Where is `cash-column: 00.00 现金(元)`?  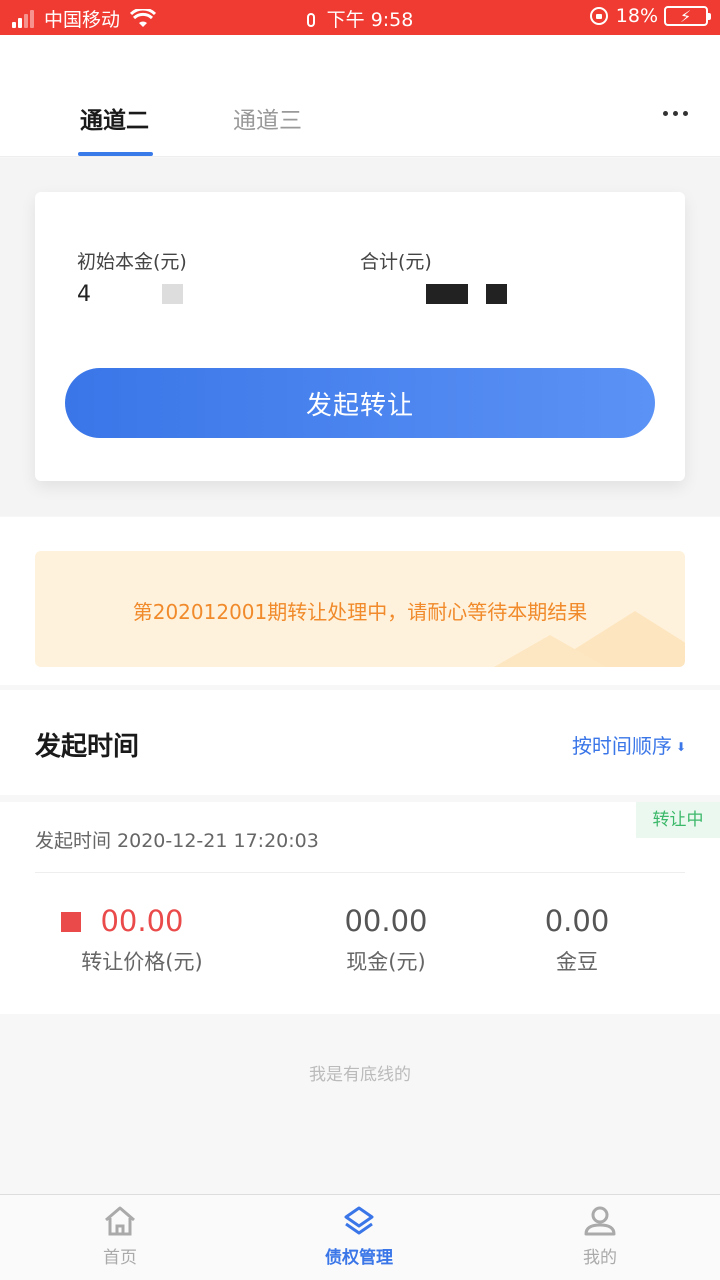
cash-column: 00.00 现金(元) is located at coordinates (386, 940).